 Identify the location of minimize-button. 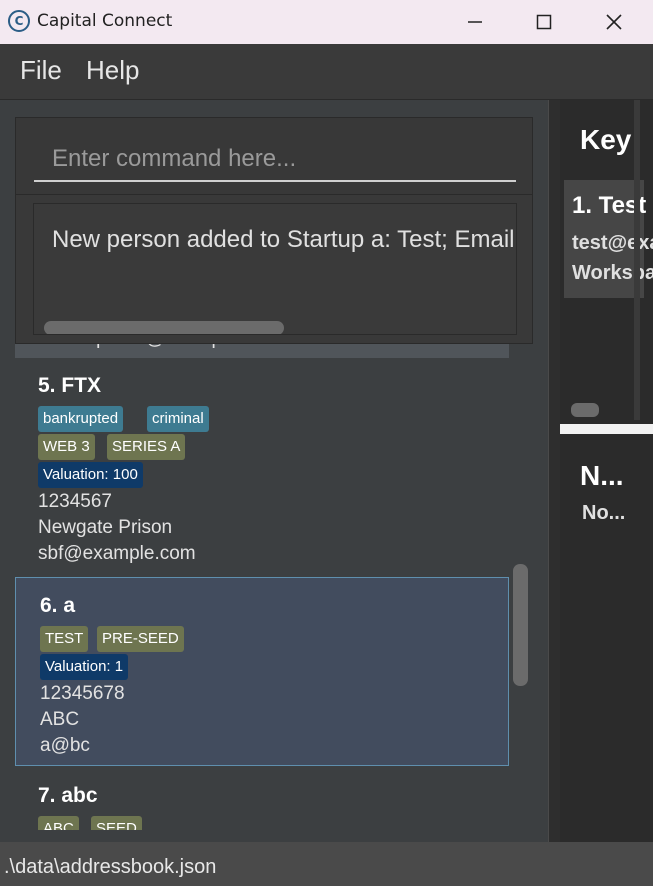
(475, 22).